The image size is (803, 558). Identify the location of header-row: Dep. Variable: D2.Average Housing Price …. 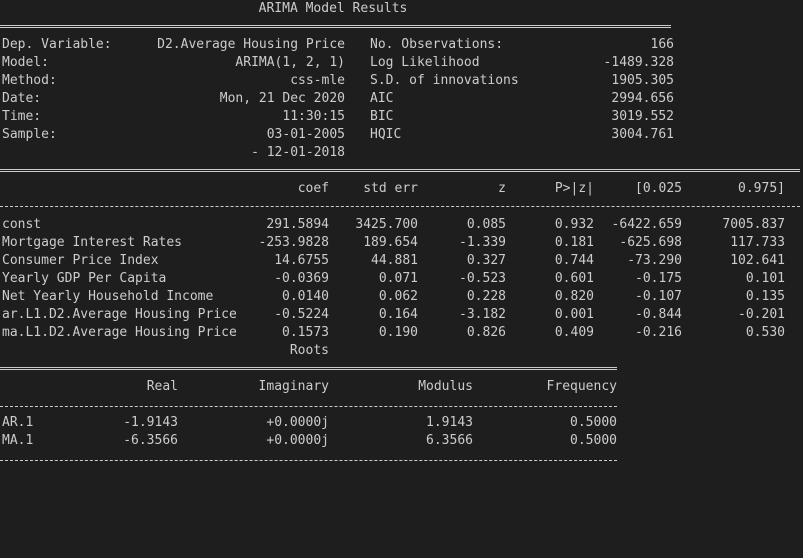
(401, 45).